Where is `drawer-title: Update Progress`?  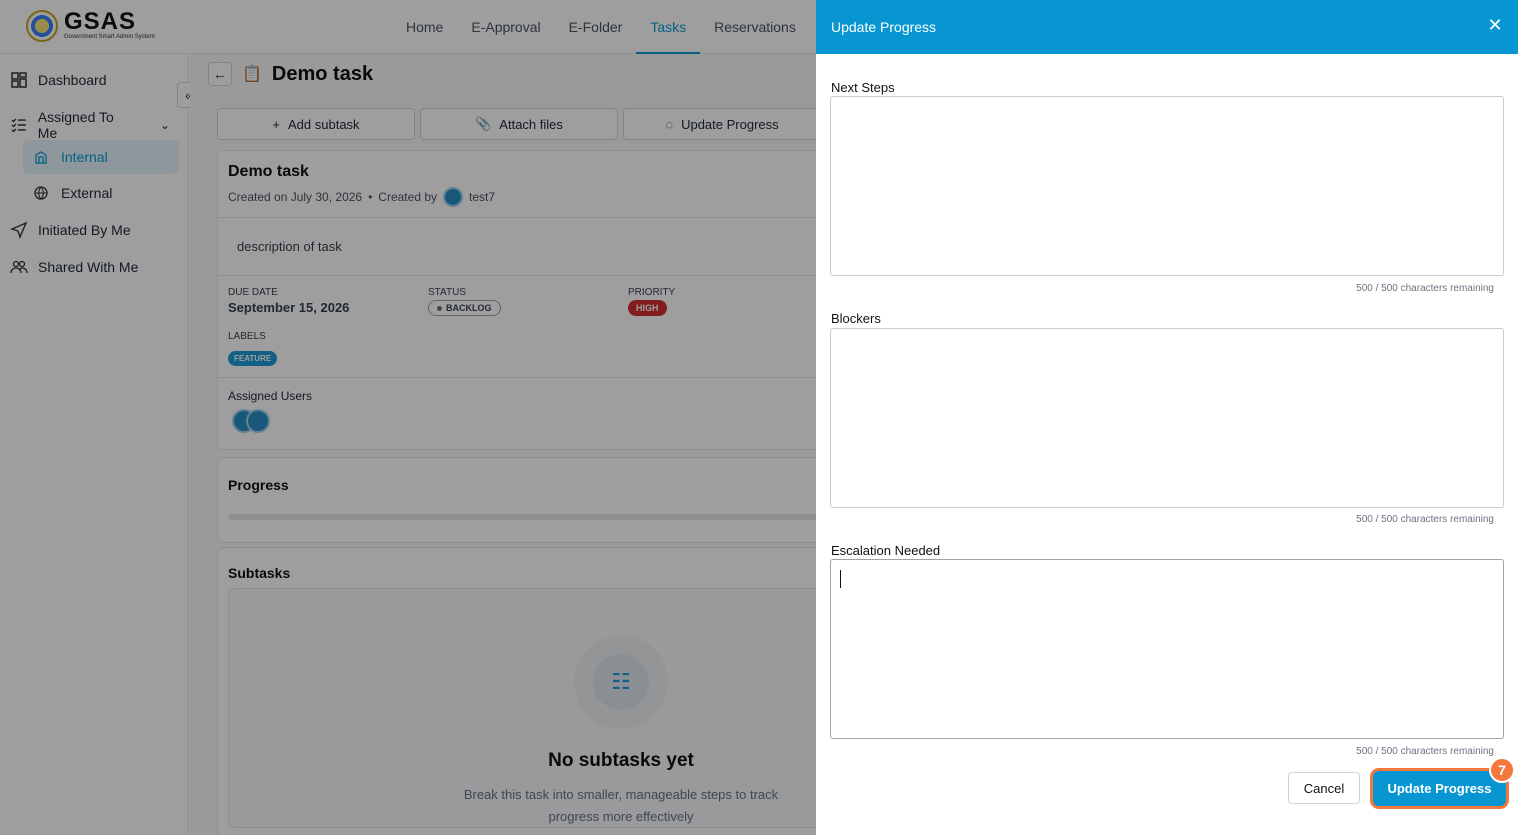 drawer-title: Update Progress is located at coordinates (884, 27).